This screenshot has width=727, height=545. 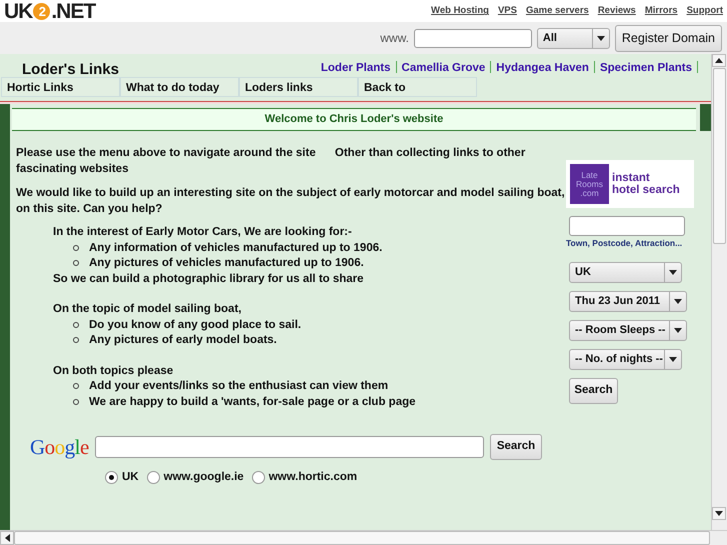 What do you see at coordinates (195, 325) in the screenshot?
I see `list-item: Do you know of any good place to sail.` at bounding box center [195, 325].